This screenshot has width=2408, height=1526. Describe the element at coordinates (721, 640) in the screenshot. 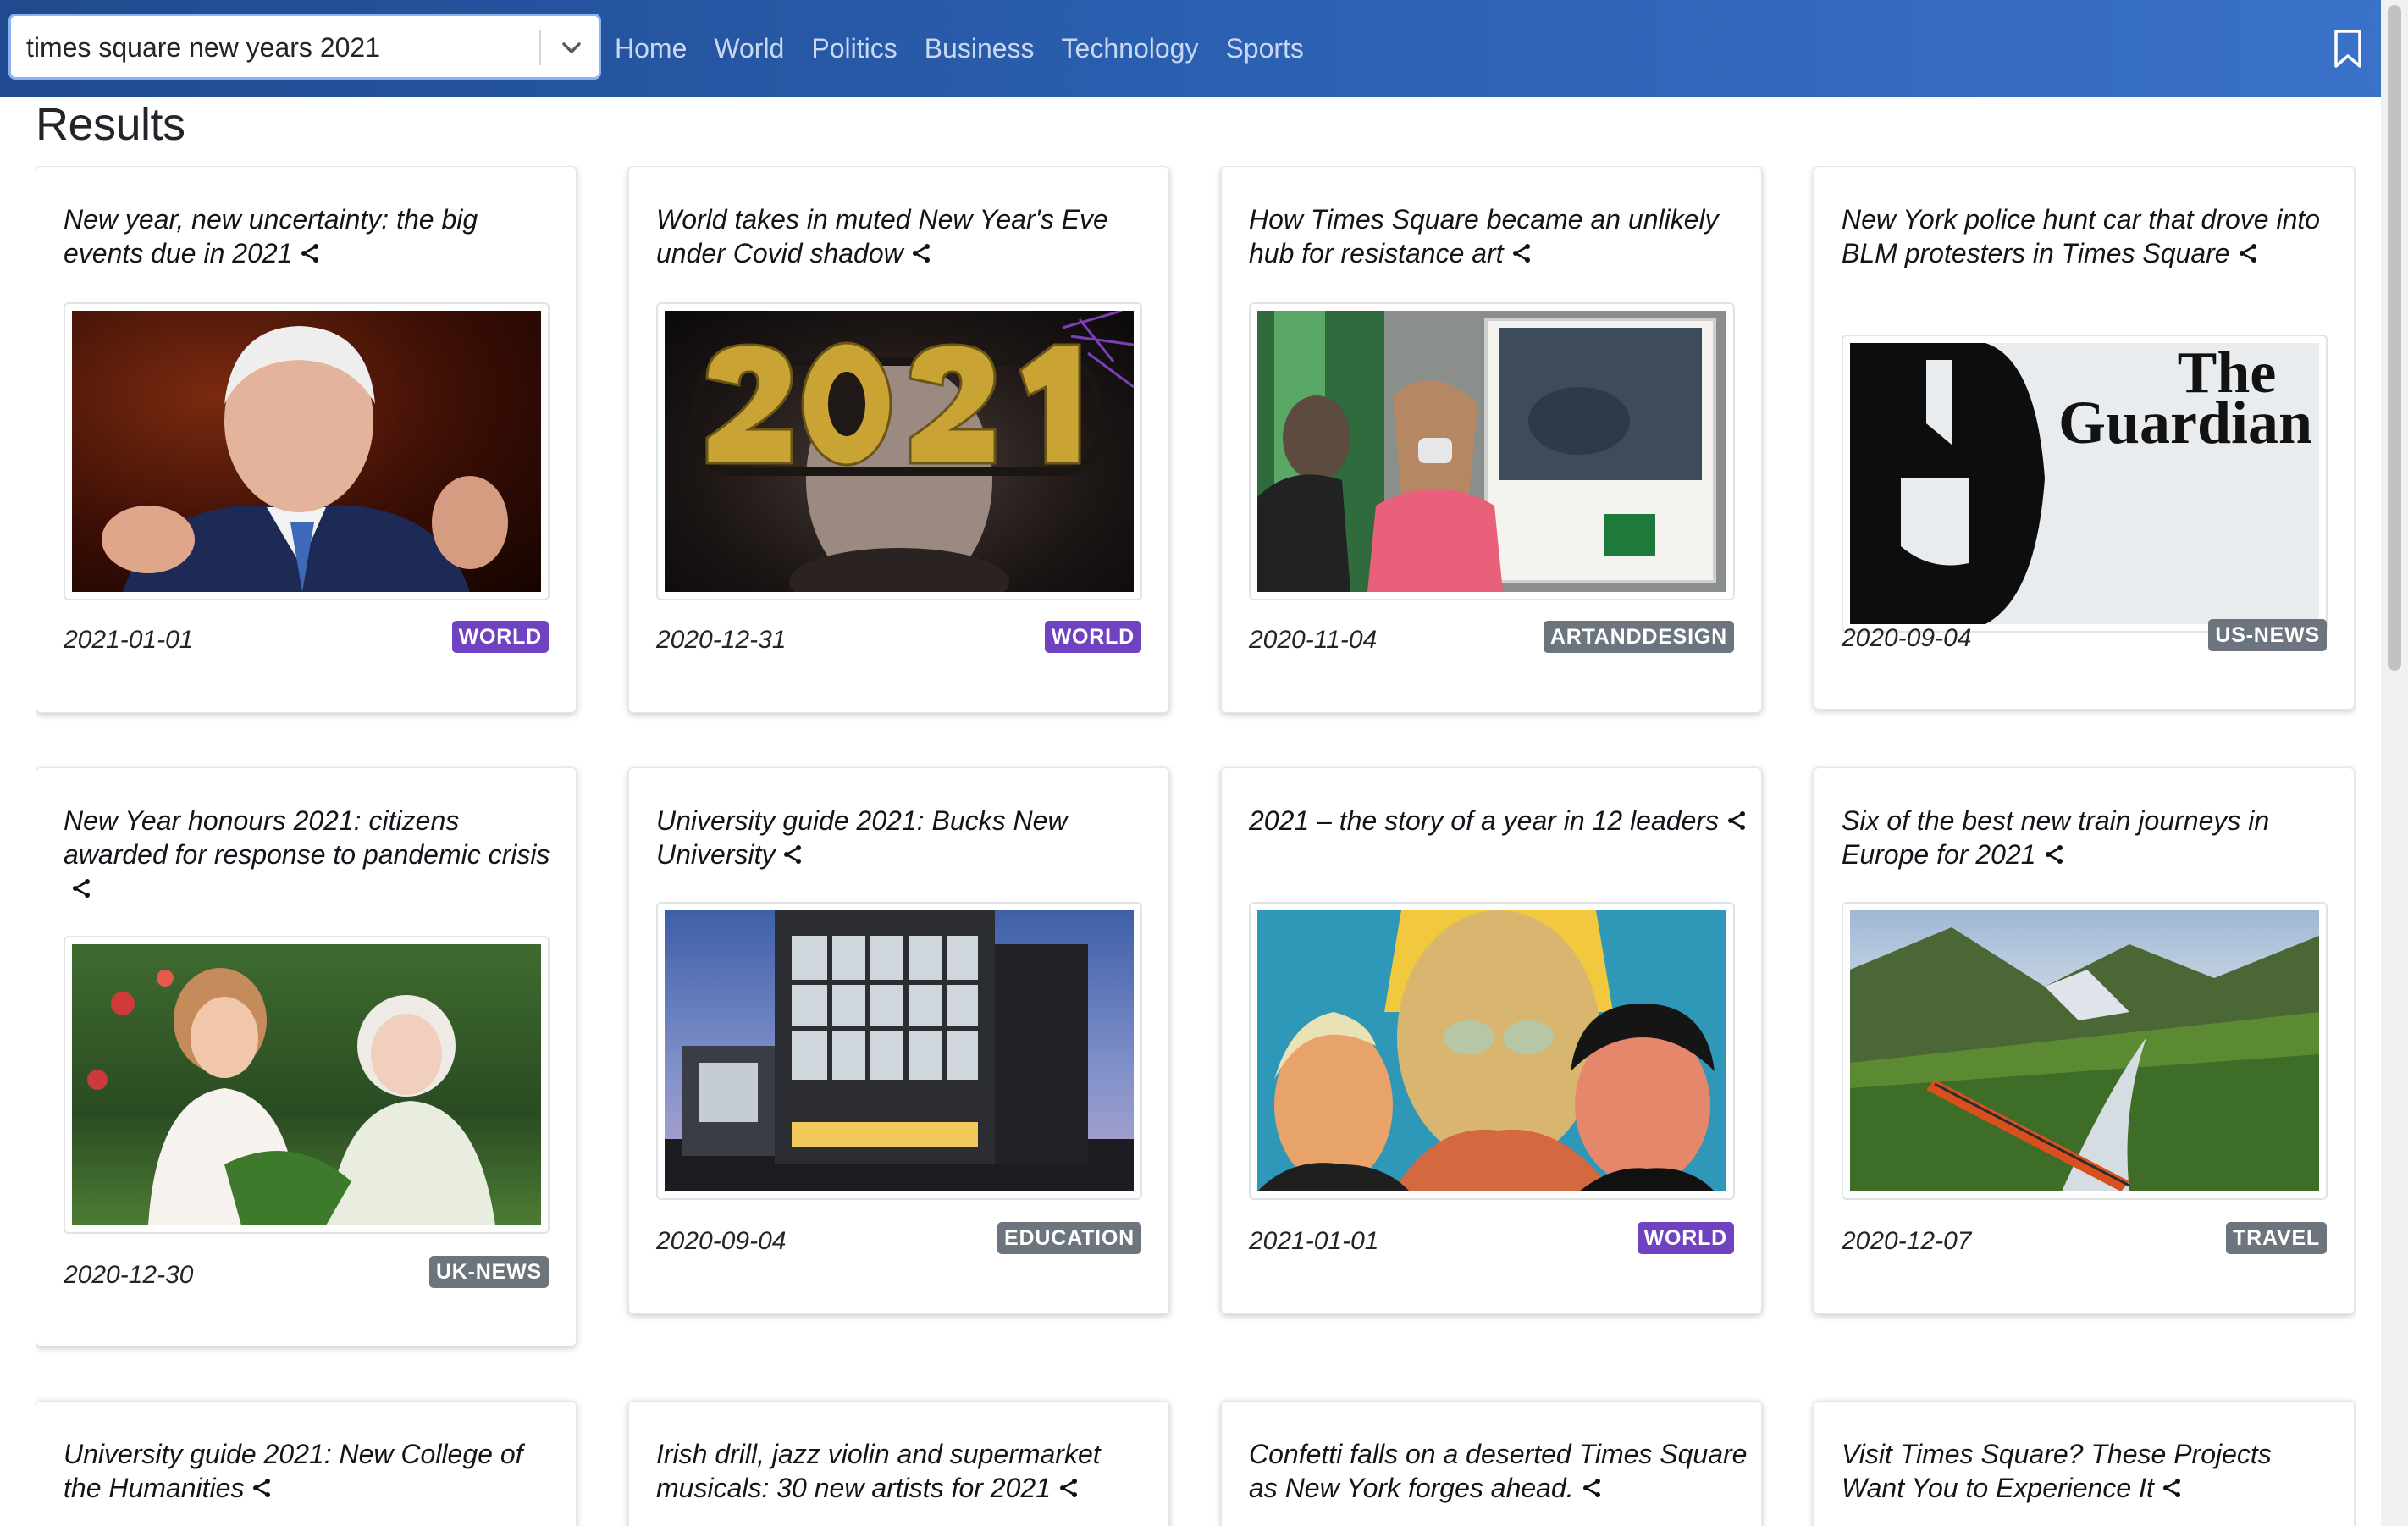

I see `card-date: 2020-12-31` at that location.